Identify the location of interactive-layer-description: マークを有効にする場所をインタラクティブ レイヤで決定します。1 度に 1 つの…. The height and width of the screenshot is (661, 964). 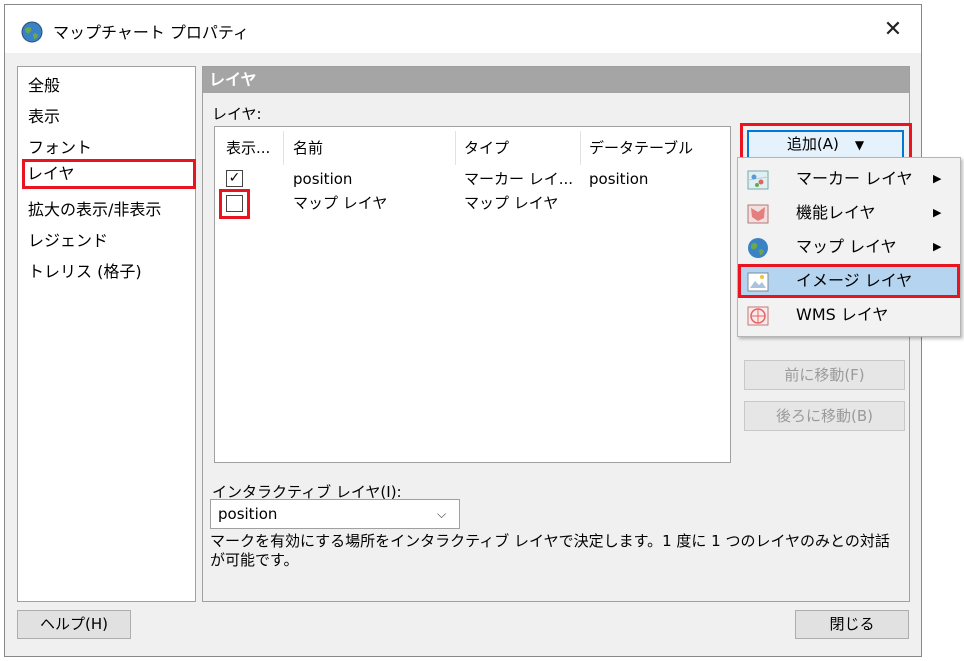
(550, 550).